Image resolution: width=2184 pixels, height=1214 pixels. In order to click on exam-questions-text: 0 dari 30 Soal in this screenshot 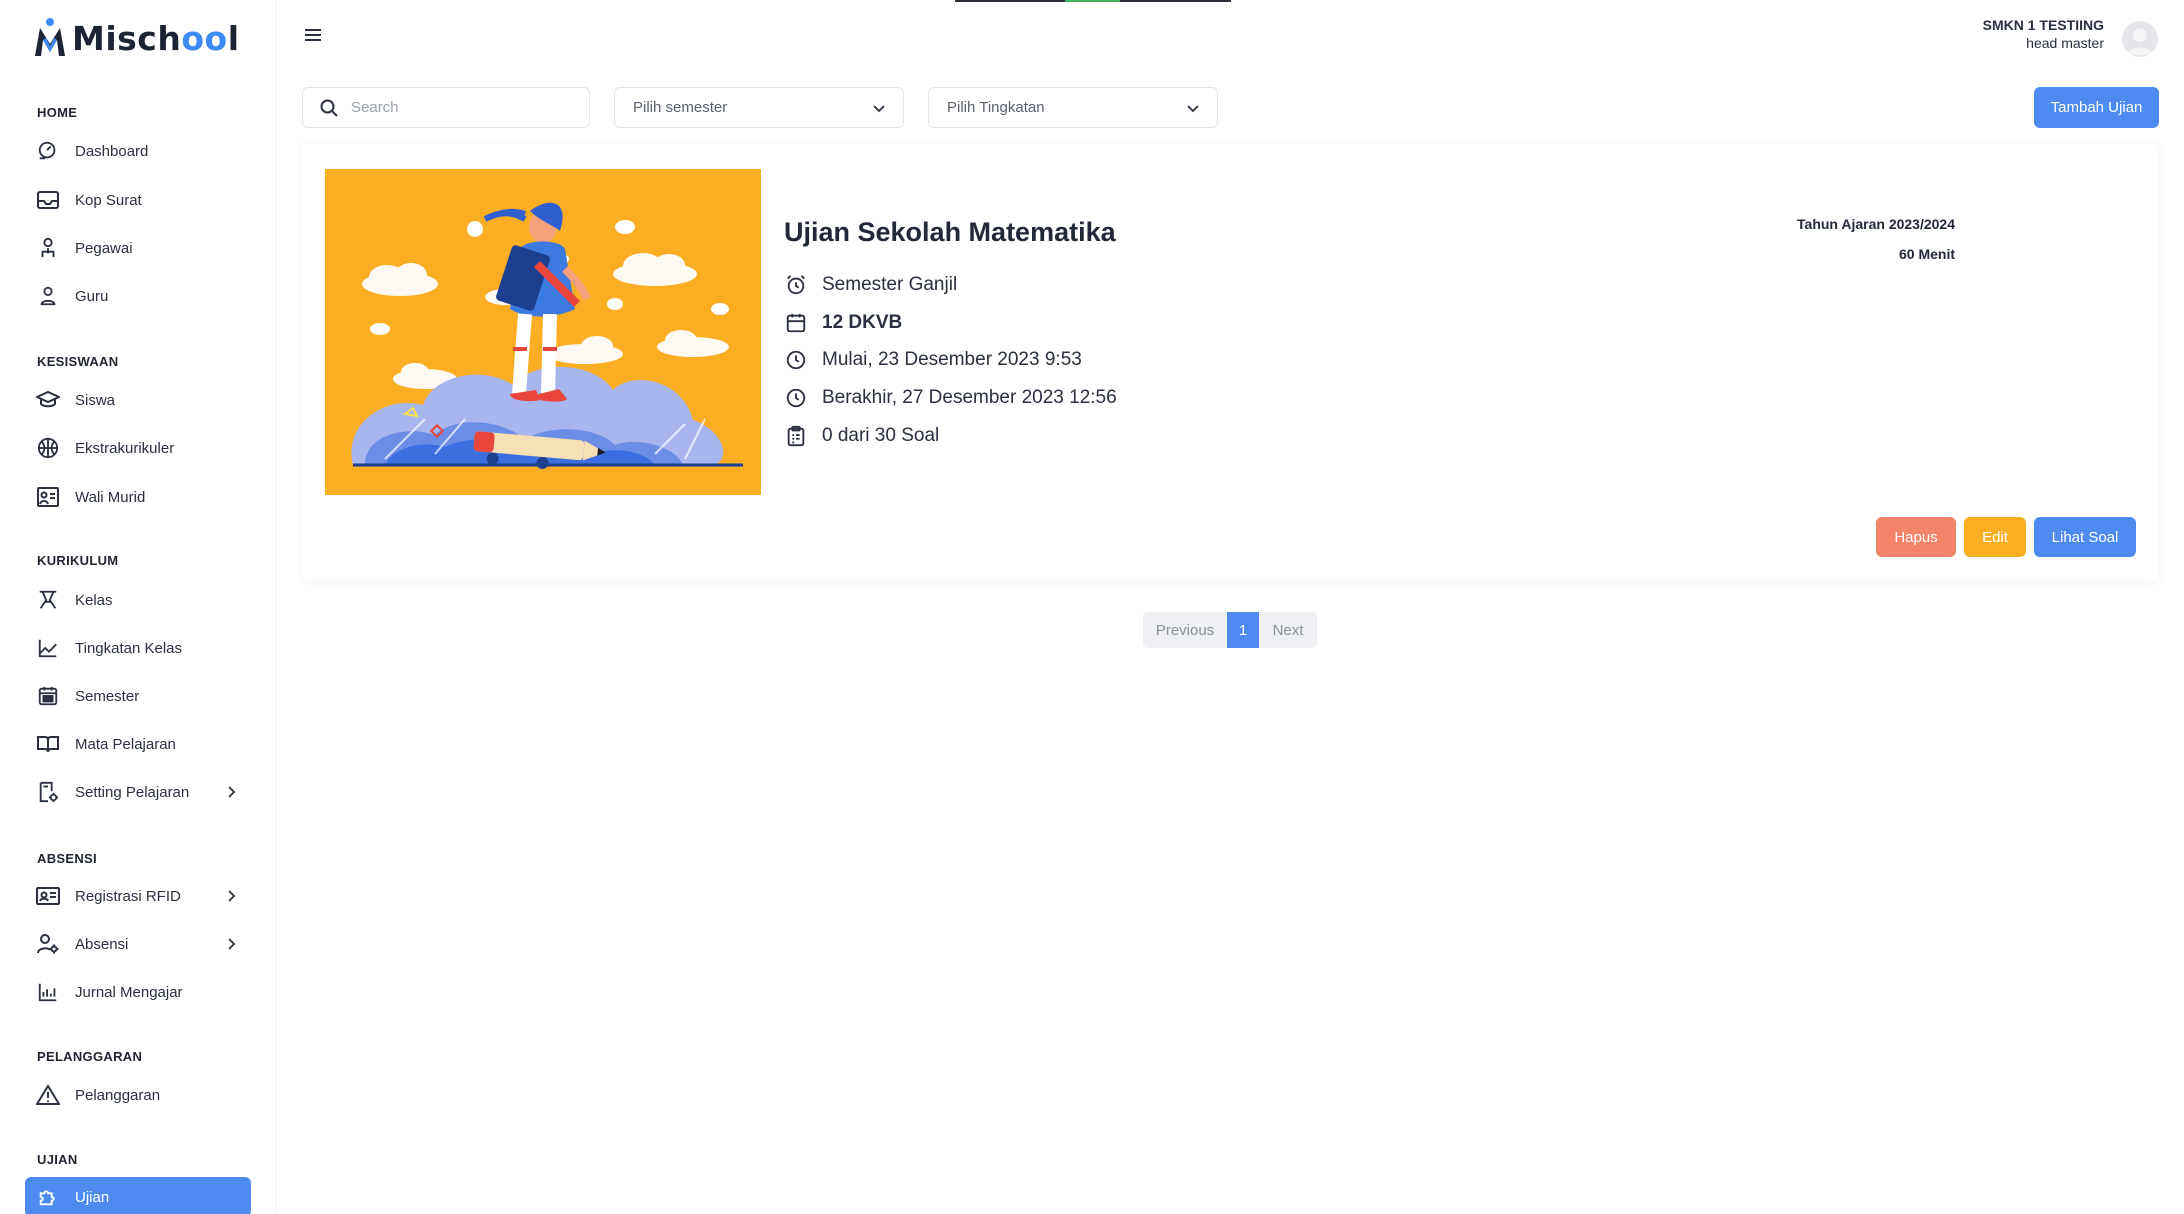, I will do `click(881, 435)`.